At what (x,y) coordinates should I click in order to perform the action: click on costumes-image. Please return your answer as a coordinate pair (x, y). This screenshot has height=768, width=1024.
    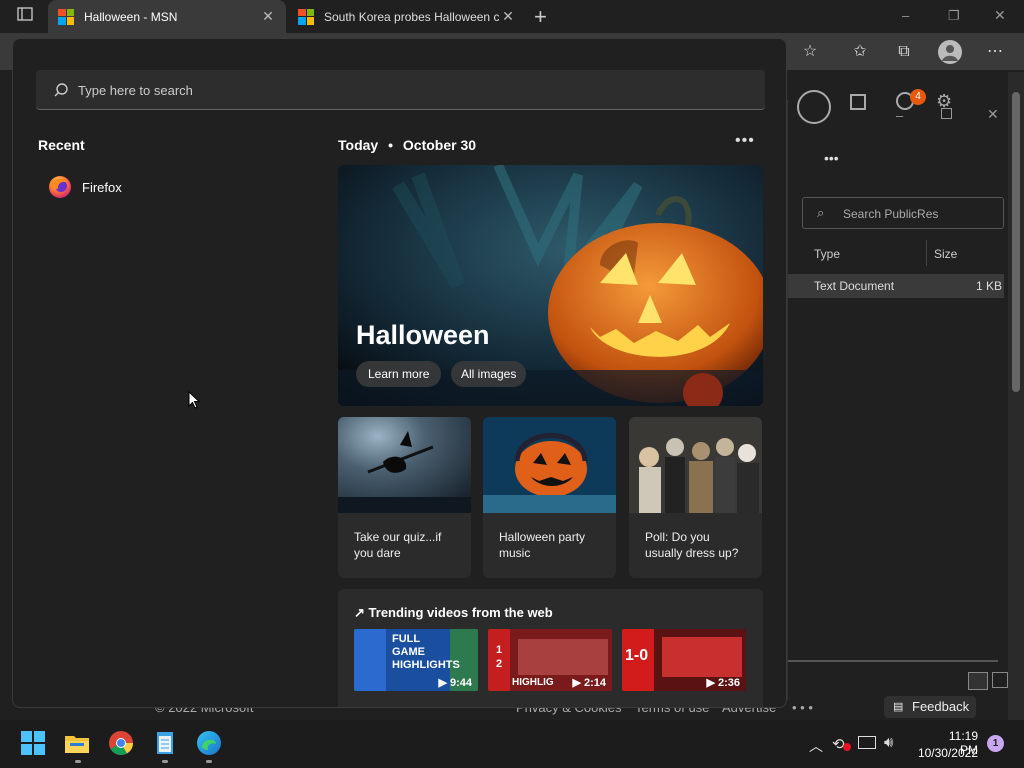
    Looking at the image, I should click on (695, 465).